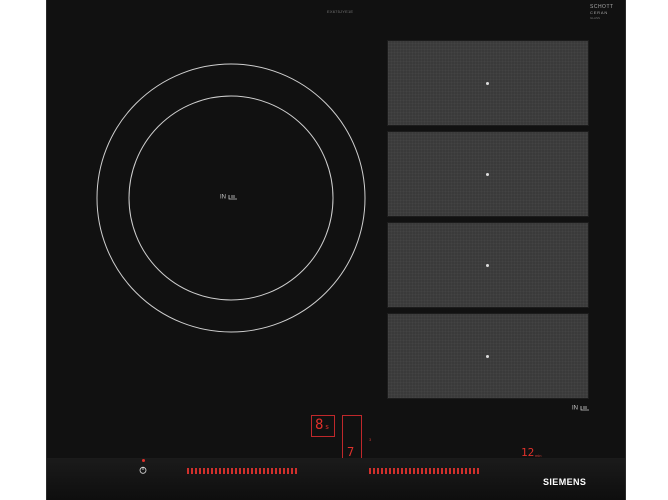  What do you see at coordinates (319, 425) in the screenshot?
I see `left-display-digit: 8` at bounding box center [319, 425].